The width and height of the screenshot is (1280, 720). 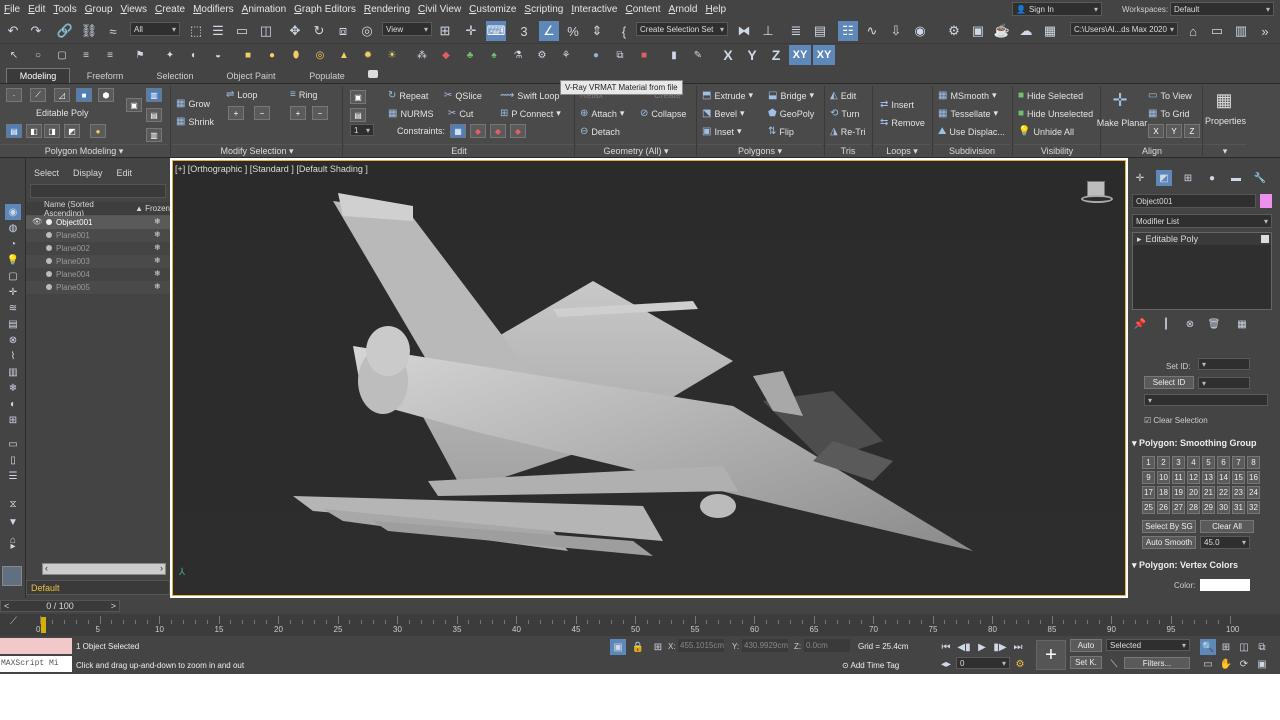 I want to click on zoom-extents-icon: ◫, so click(x=1244, y=647).